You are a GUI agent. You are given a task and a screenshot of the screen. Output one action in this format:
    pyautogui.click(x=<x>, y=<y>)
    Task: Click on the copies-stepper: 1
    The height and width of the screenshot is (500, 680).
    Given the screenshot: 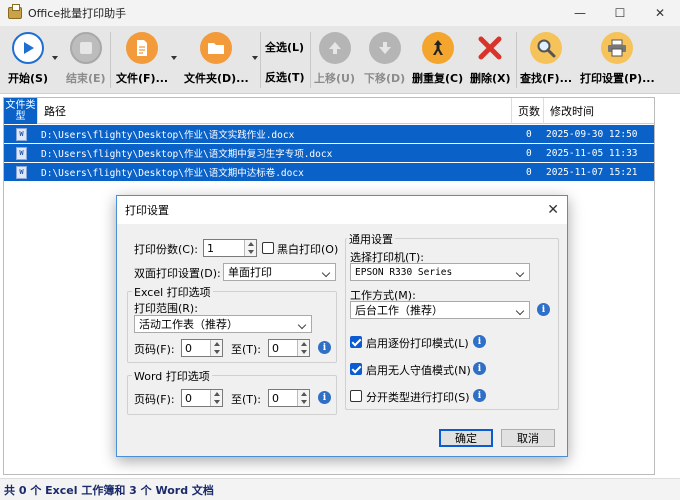 What is the action you would take?
    pyautogui.click(x=230, y=248)
    